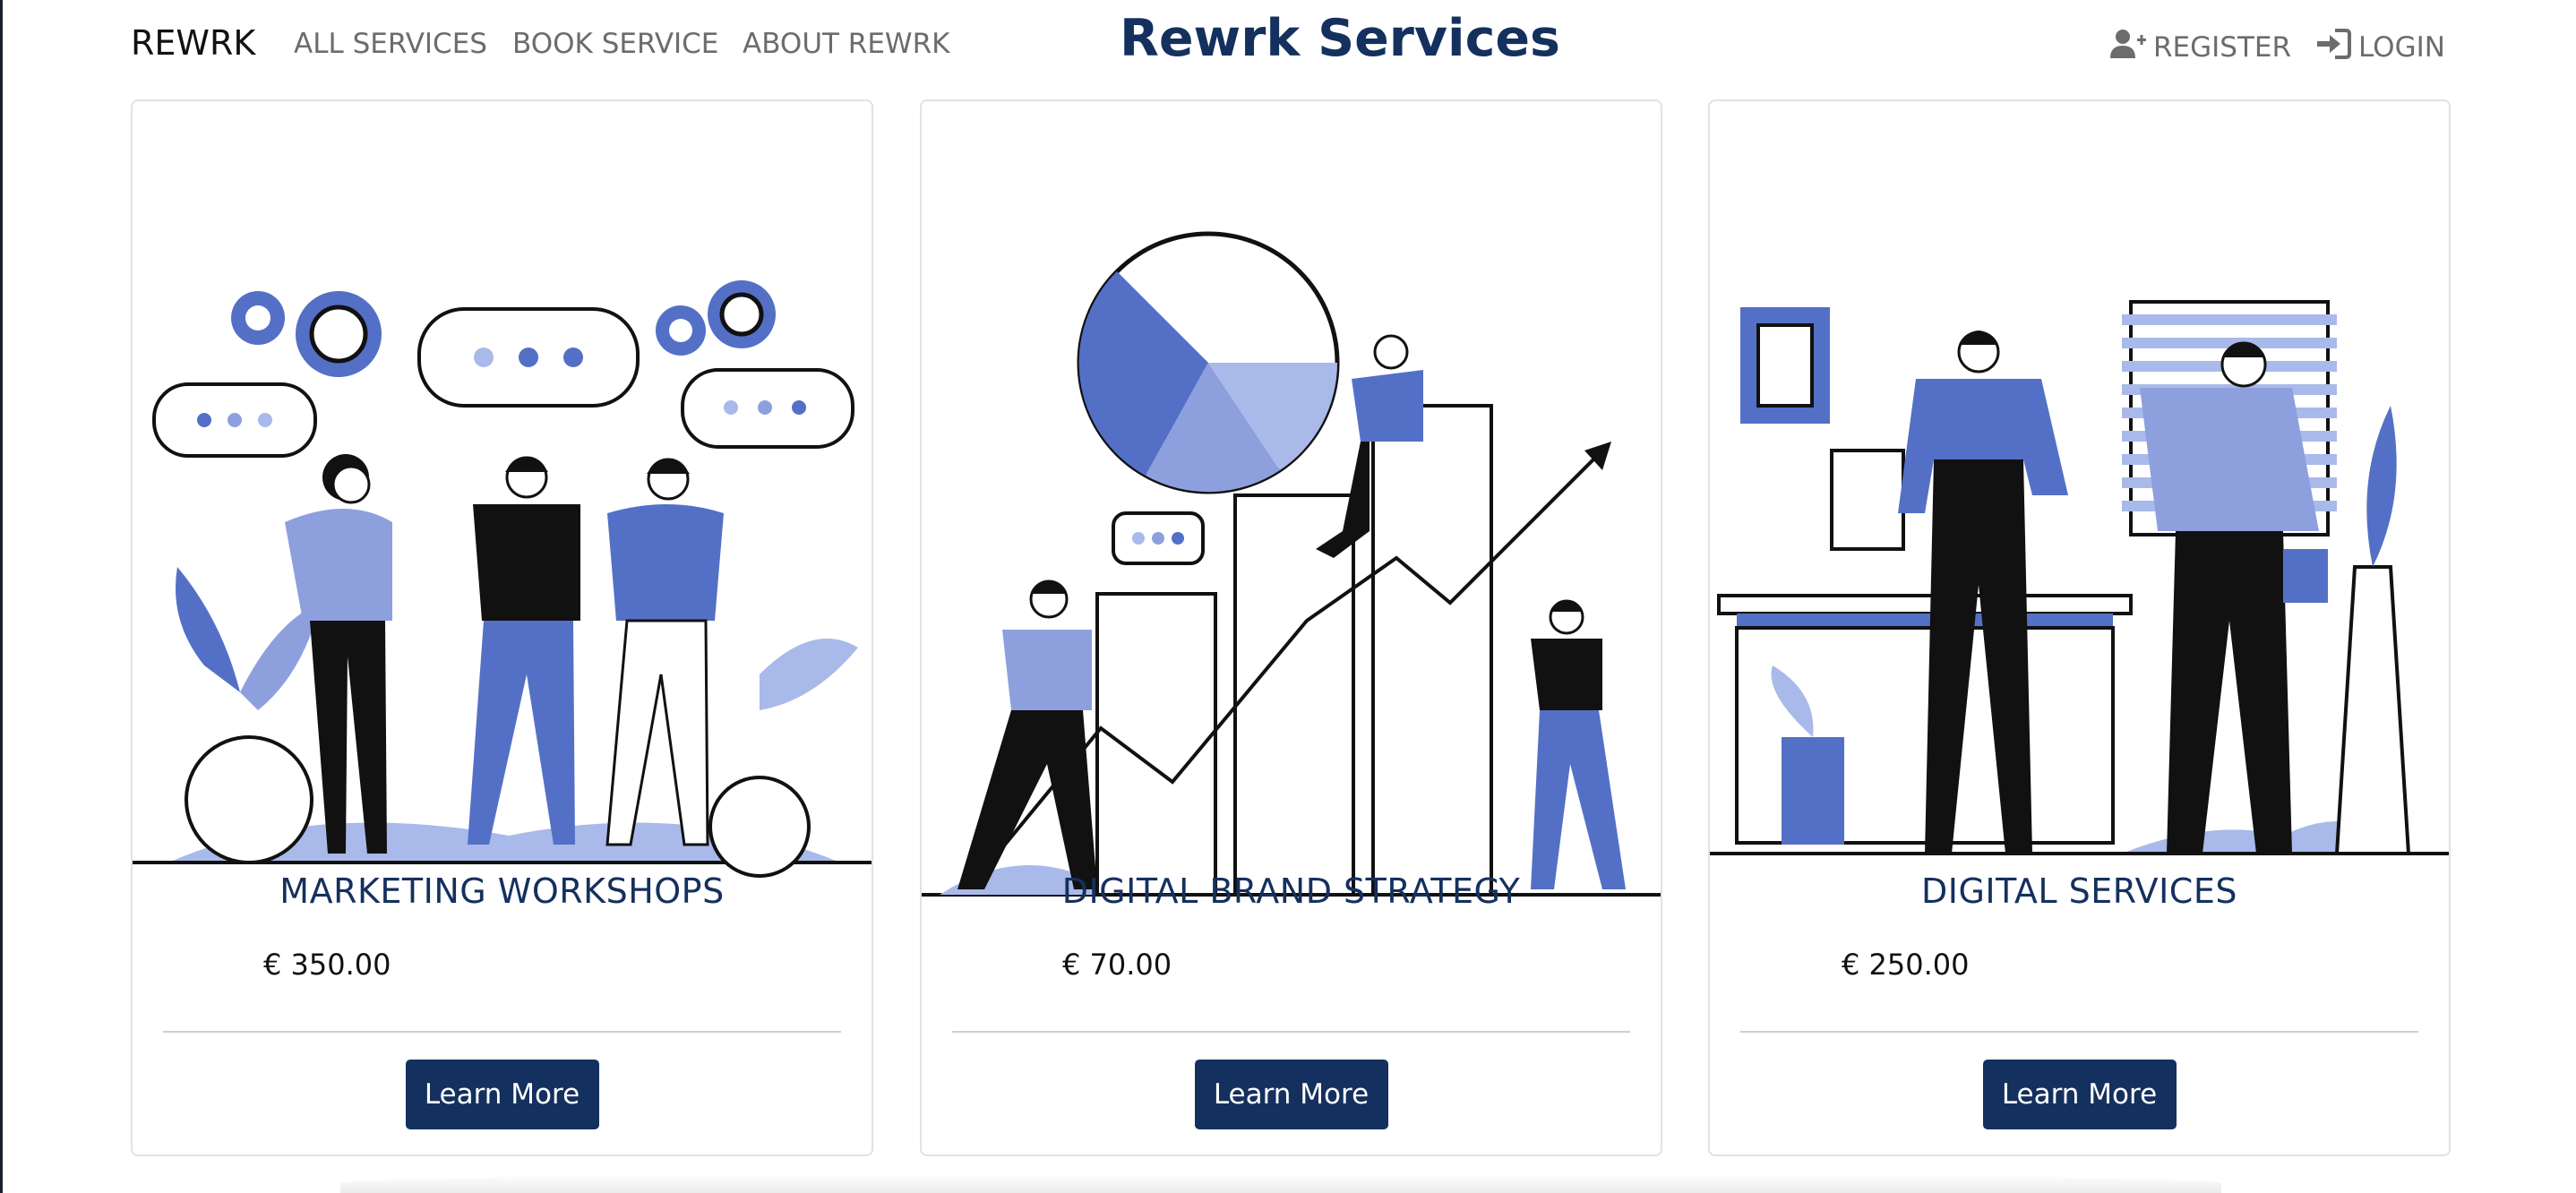 The height and width of the screenshot is (1193, 2576). Describe the element at coordinates (2333, 48) in the screenshot. I see `sign-in-icon` at that location.